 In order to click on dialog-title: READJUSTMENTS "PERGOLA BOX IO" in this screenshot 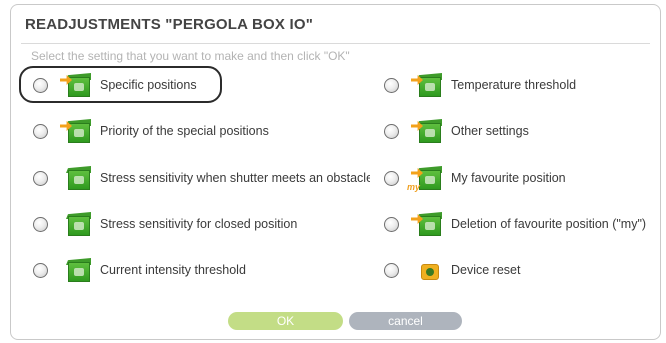, I will do `click(169, 24)`.